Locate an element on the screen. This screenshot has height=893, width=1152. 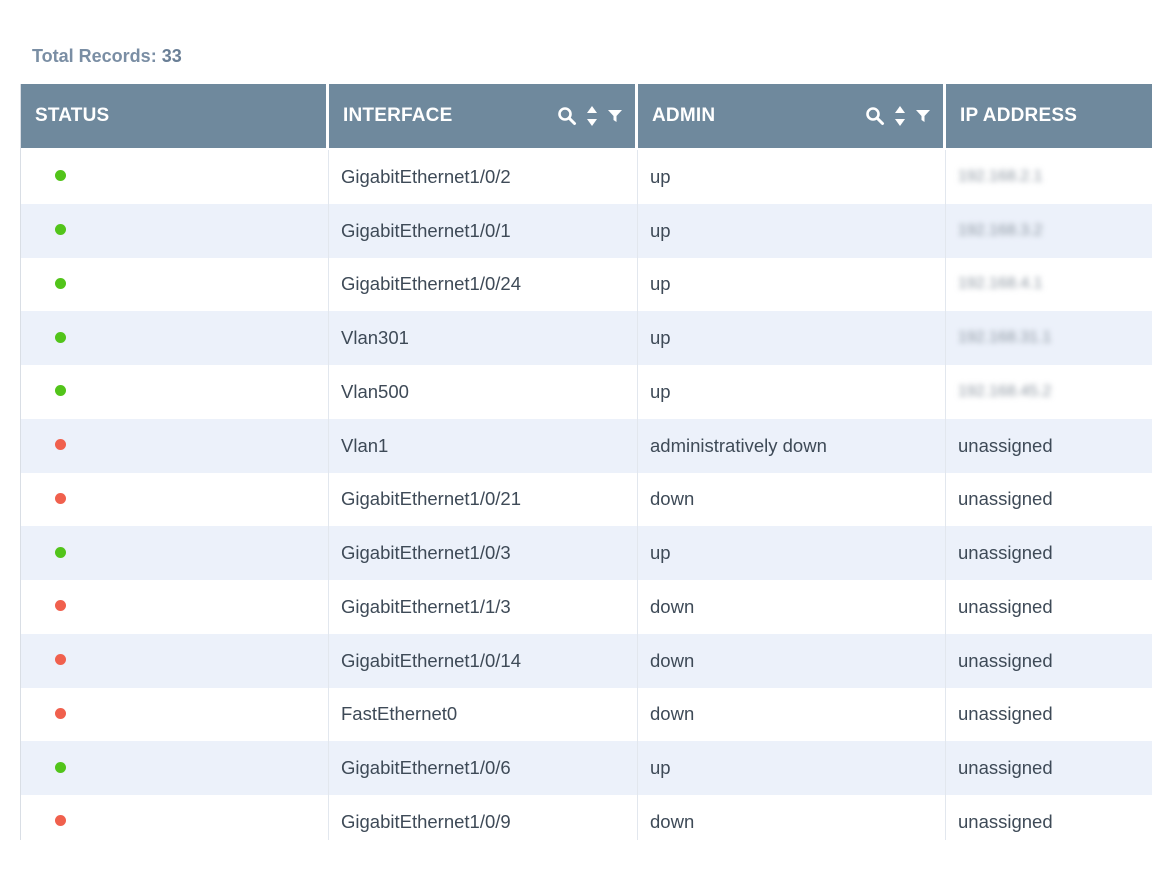
interface-cell: GigabitEthernet1/0/1 is located at coordinates (482, 230).